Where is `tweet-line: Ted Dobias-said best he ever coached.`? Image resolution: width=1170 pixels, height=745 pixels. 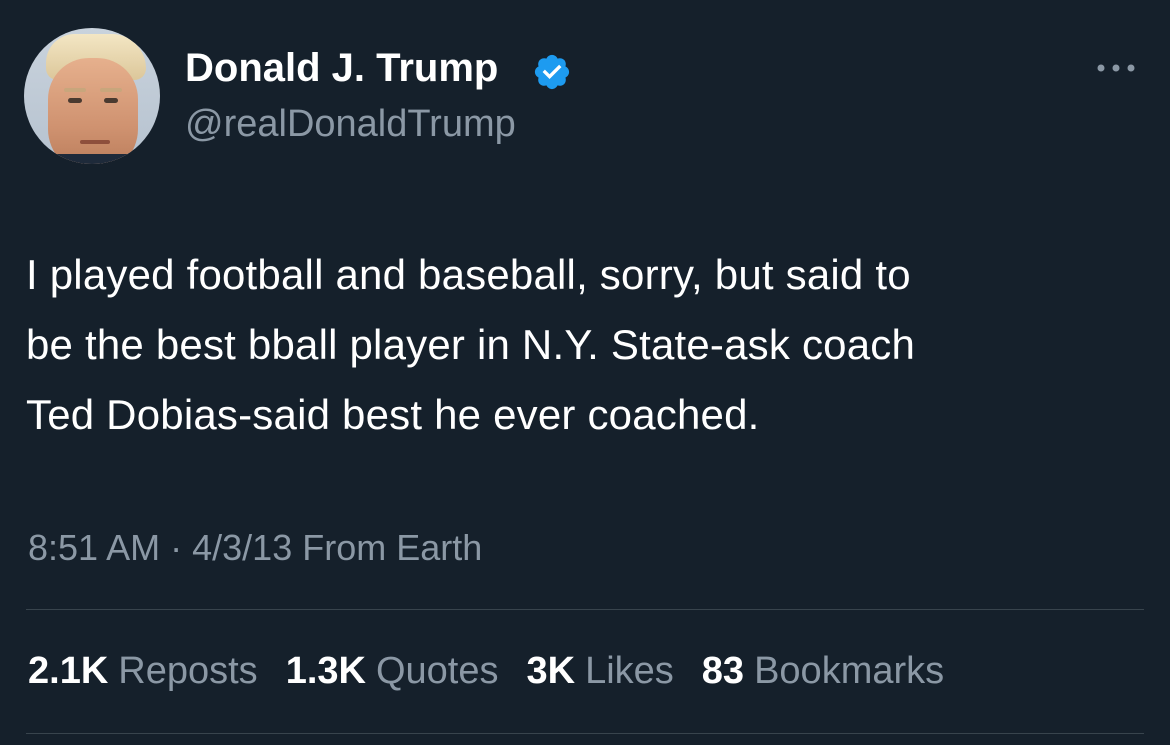
tweet-line: Ted Dobias-said best he ever coached. is located at coordinates (393, 414).